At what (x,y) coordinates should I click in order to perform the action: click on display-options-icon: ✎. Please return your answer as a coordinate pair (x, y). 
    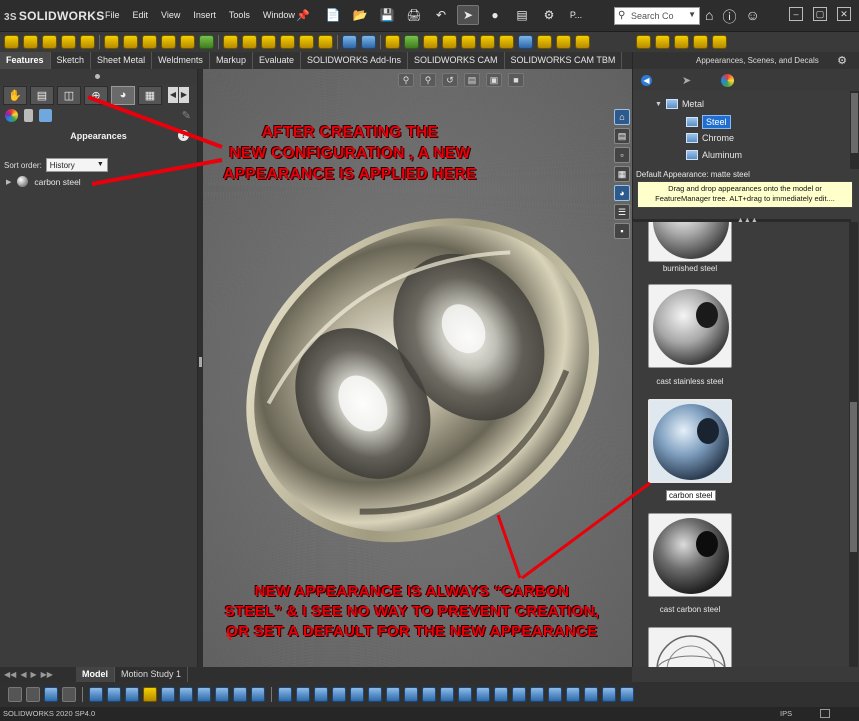
    Looking at the image, I should click on (186, 115).